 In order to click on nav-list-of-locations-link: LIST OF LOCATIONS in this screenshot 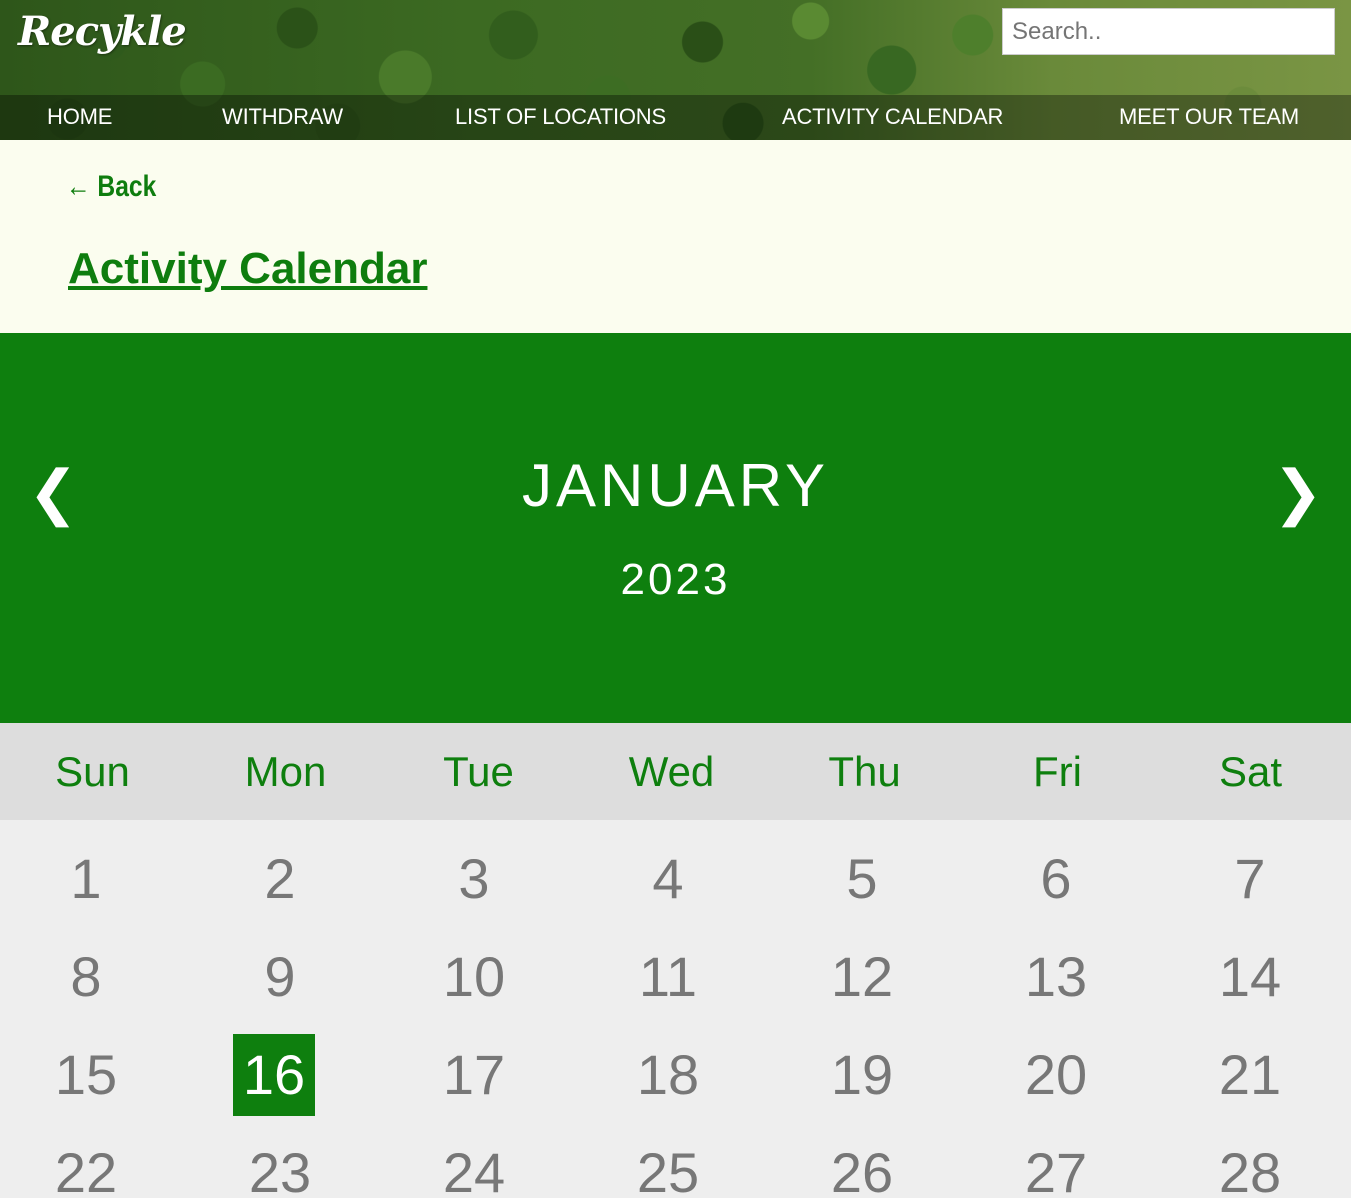, I will do `click(560, 117)`.